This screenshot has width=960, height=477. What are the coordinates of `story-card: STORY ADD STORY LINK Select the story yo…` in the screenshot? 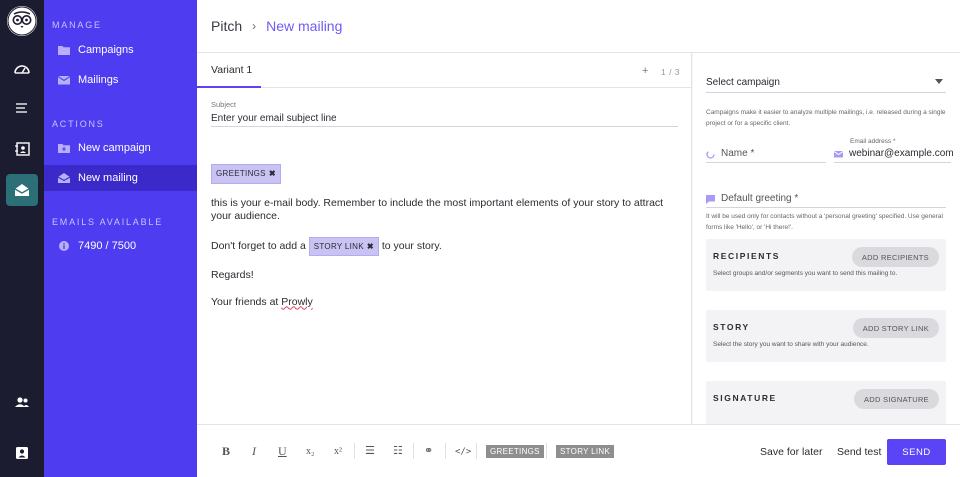 It's located at (826, 336).